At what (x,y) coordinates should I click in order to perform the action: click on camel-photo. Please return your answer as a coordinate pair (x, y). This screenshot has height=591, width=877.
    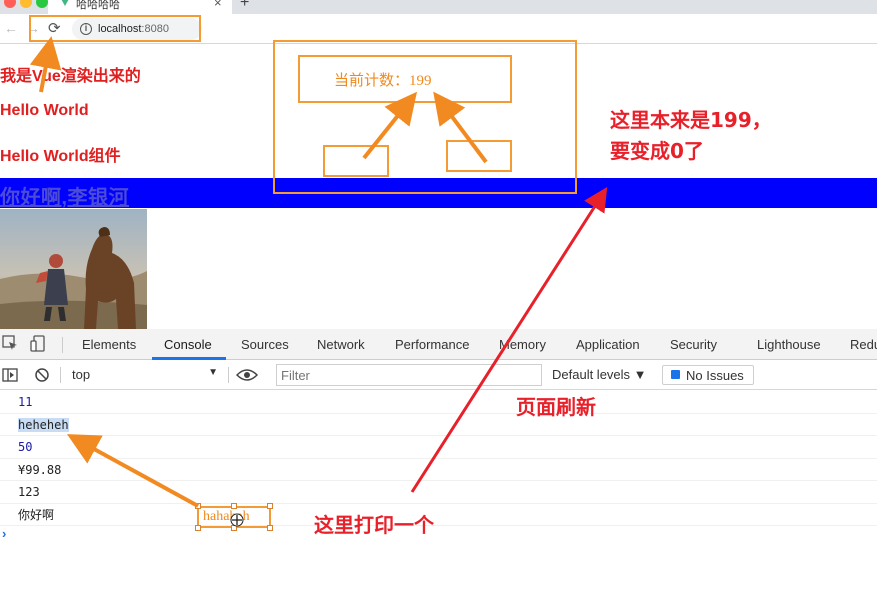
    Looking at the image, I should click on (73, 269).